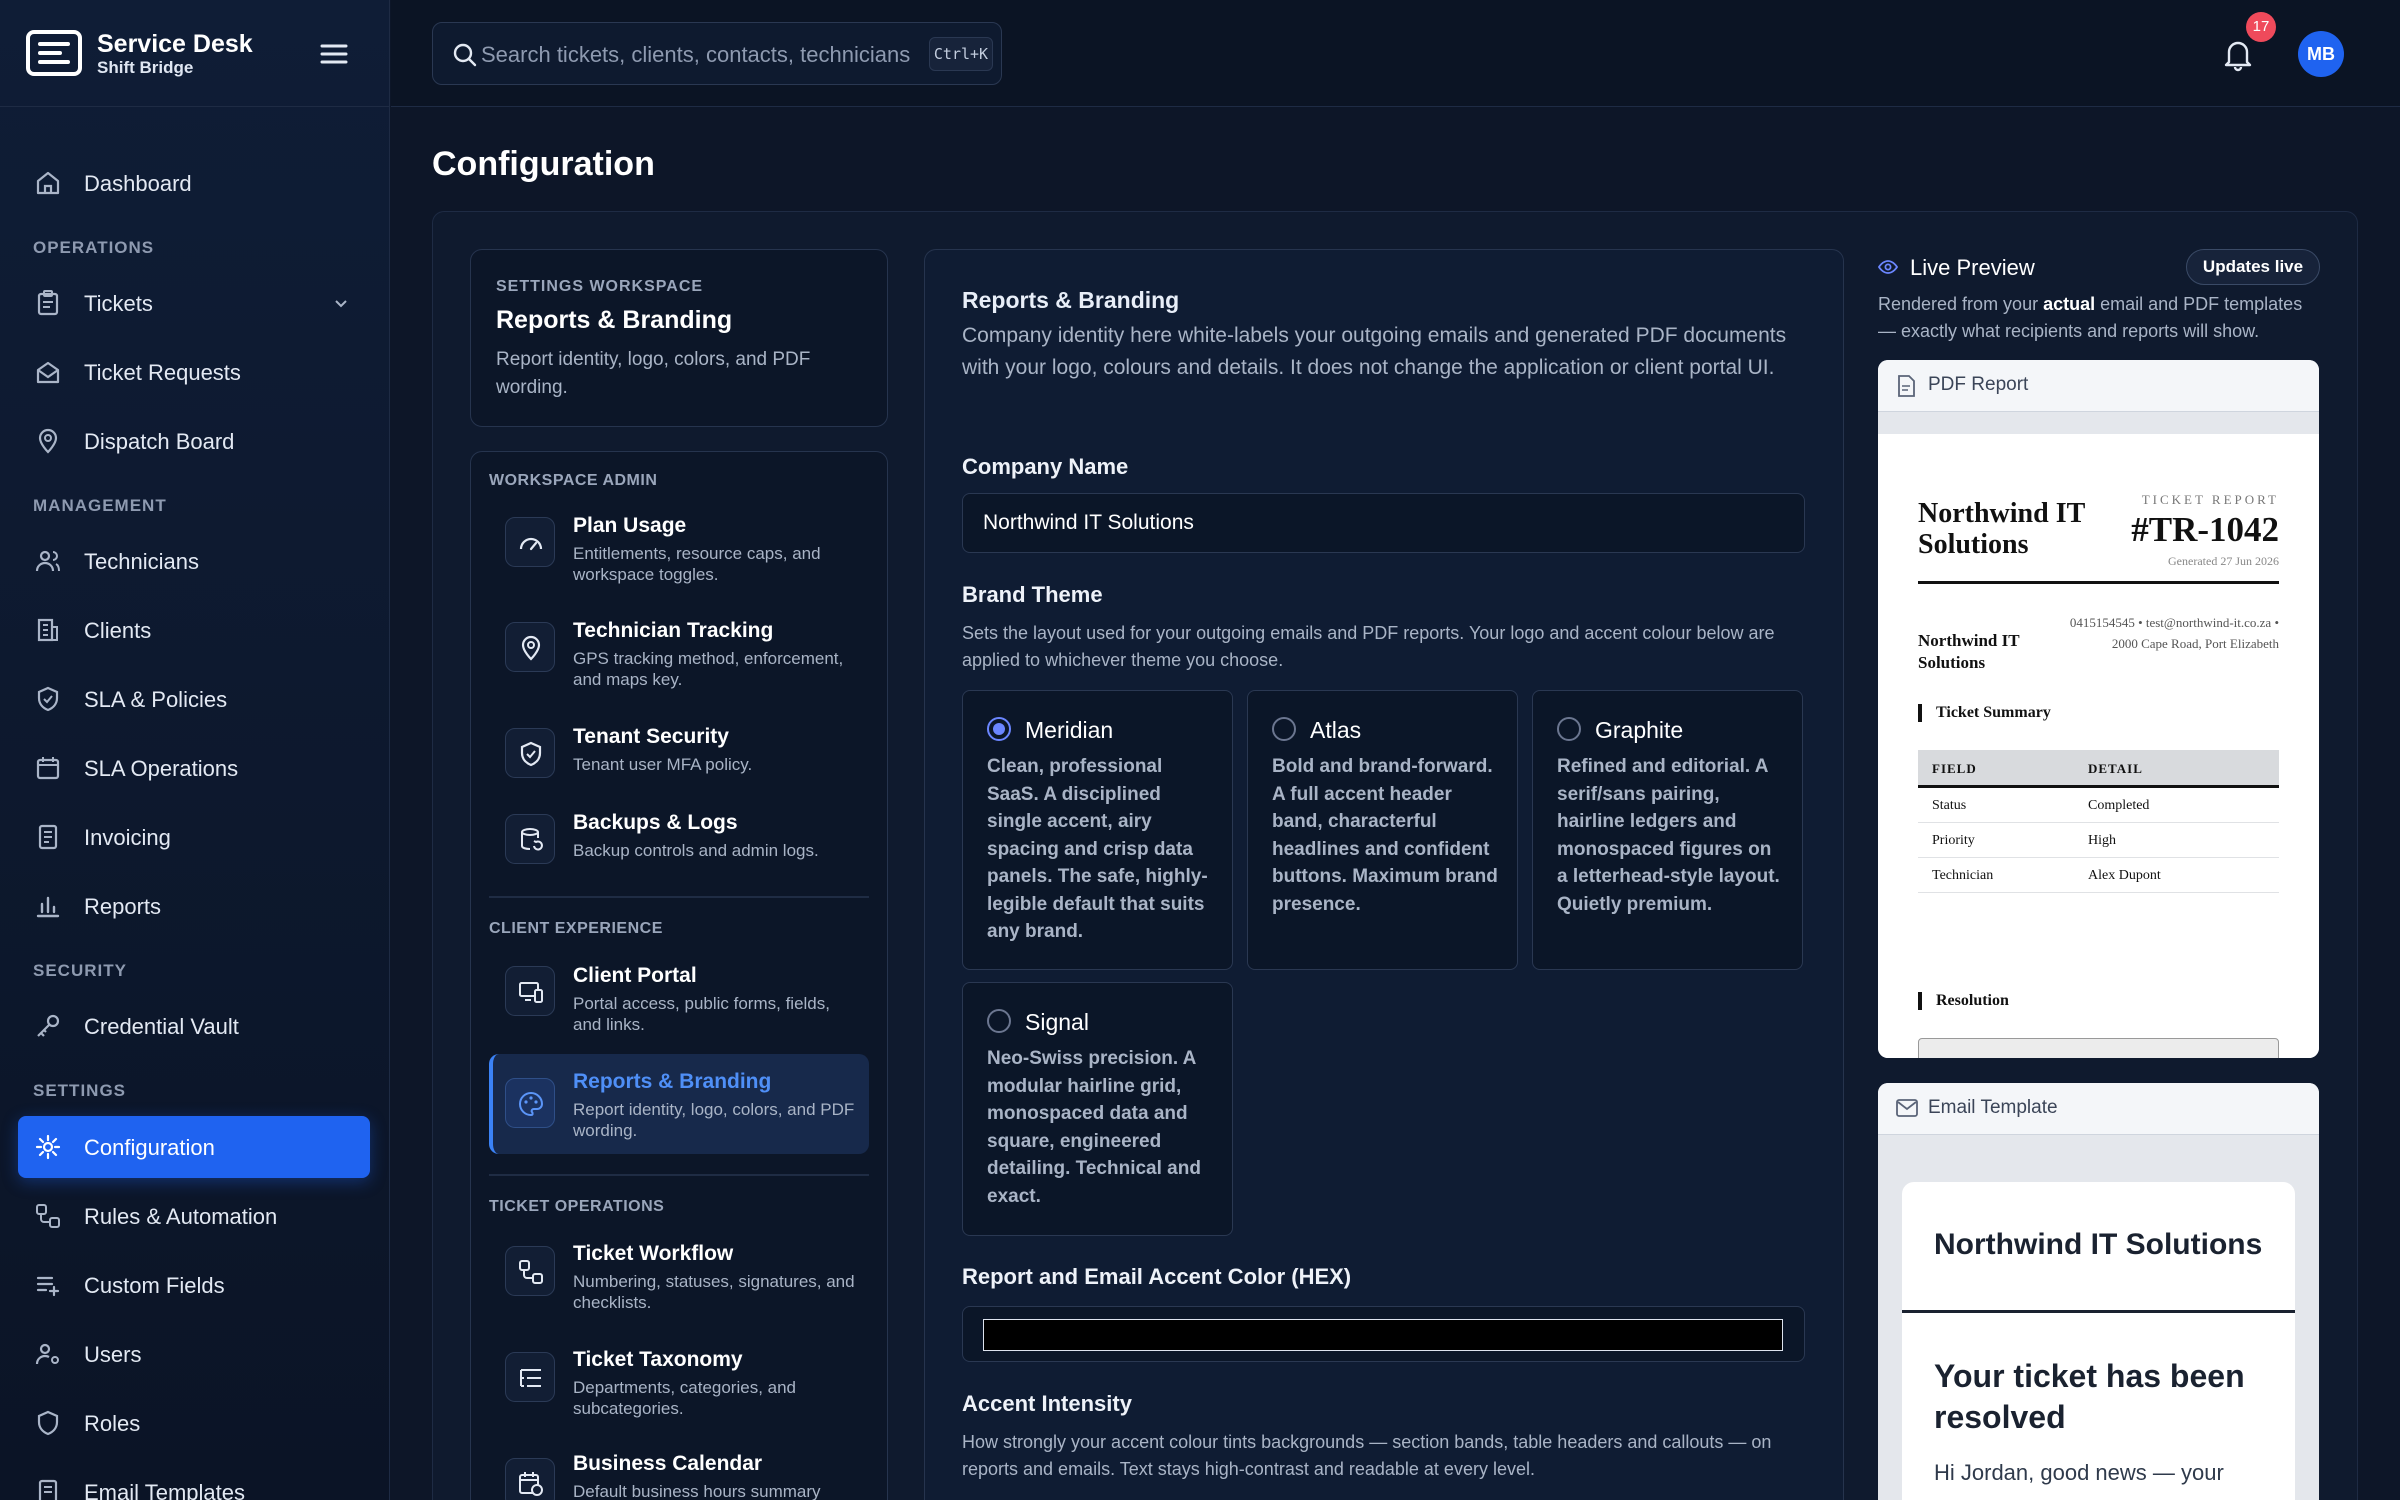 The image size is (2400, 1500). What do you see at coordinates (194, 183) in the screenshot?
I see `sidebar-item-dashboard: Dashboard` at bounding box center [194, 183].